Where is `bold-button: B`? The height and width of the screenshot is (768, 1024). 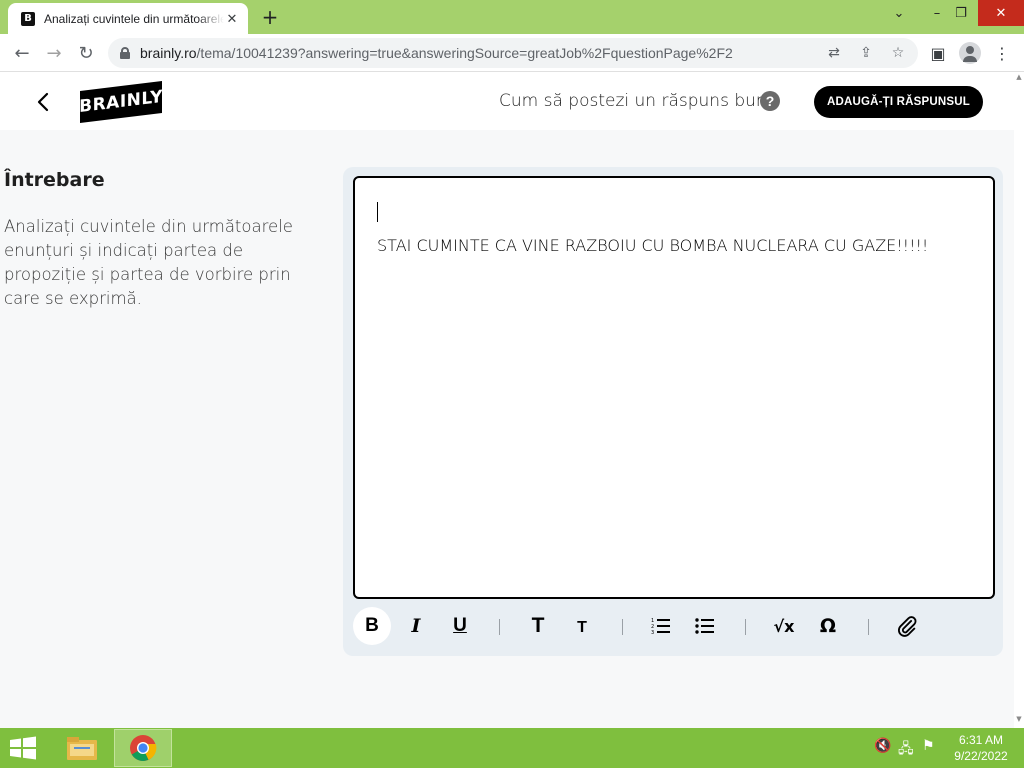 bold-button: B is located at coordinates (372, 626).